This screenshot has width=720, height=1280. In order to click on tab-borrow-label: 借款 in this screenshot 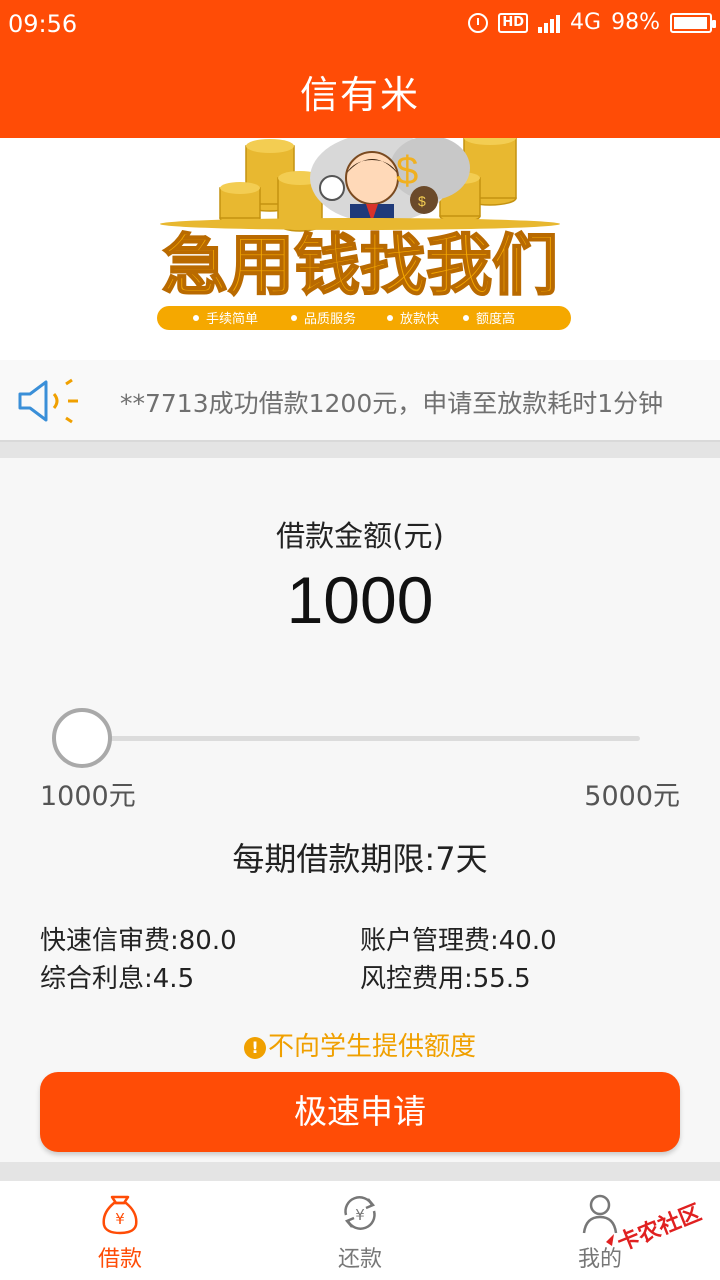, I will do `click(119, 1259)`.